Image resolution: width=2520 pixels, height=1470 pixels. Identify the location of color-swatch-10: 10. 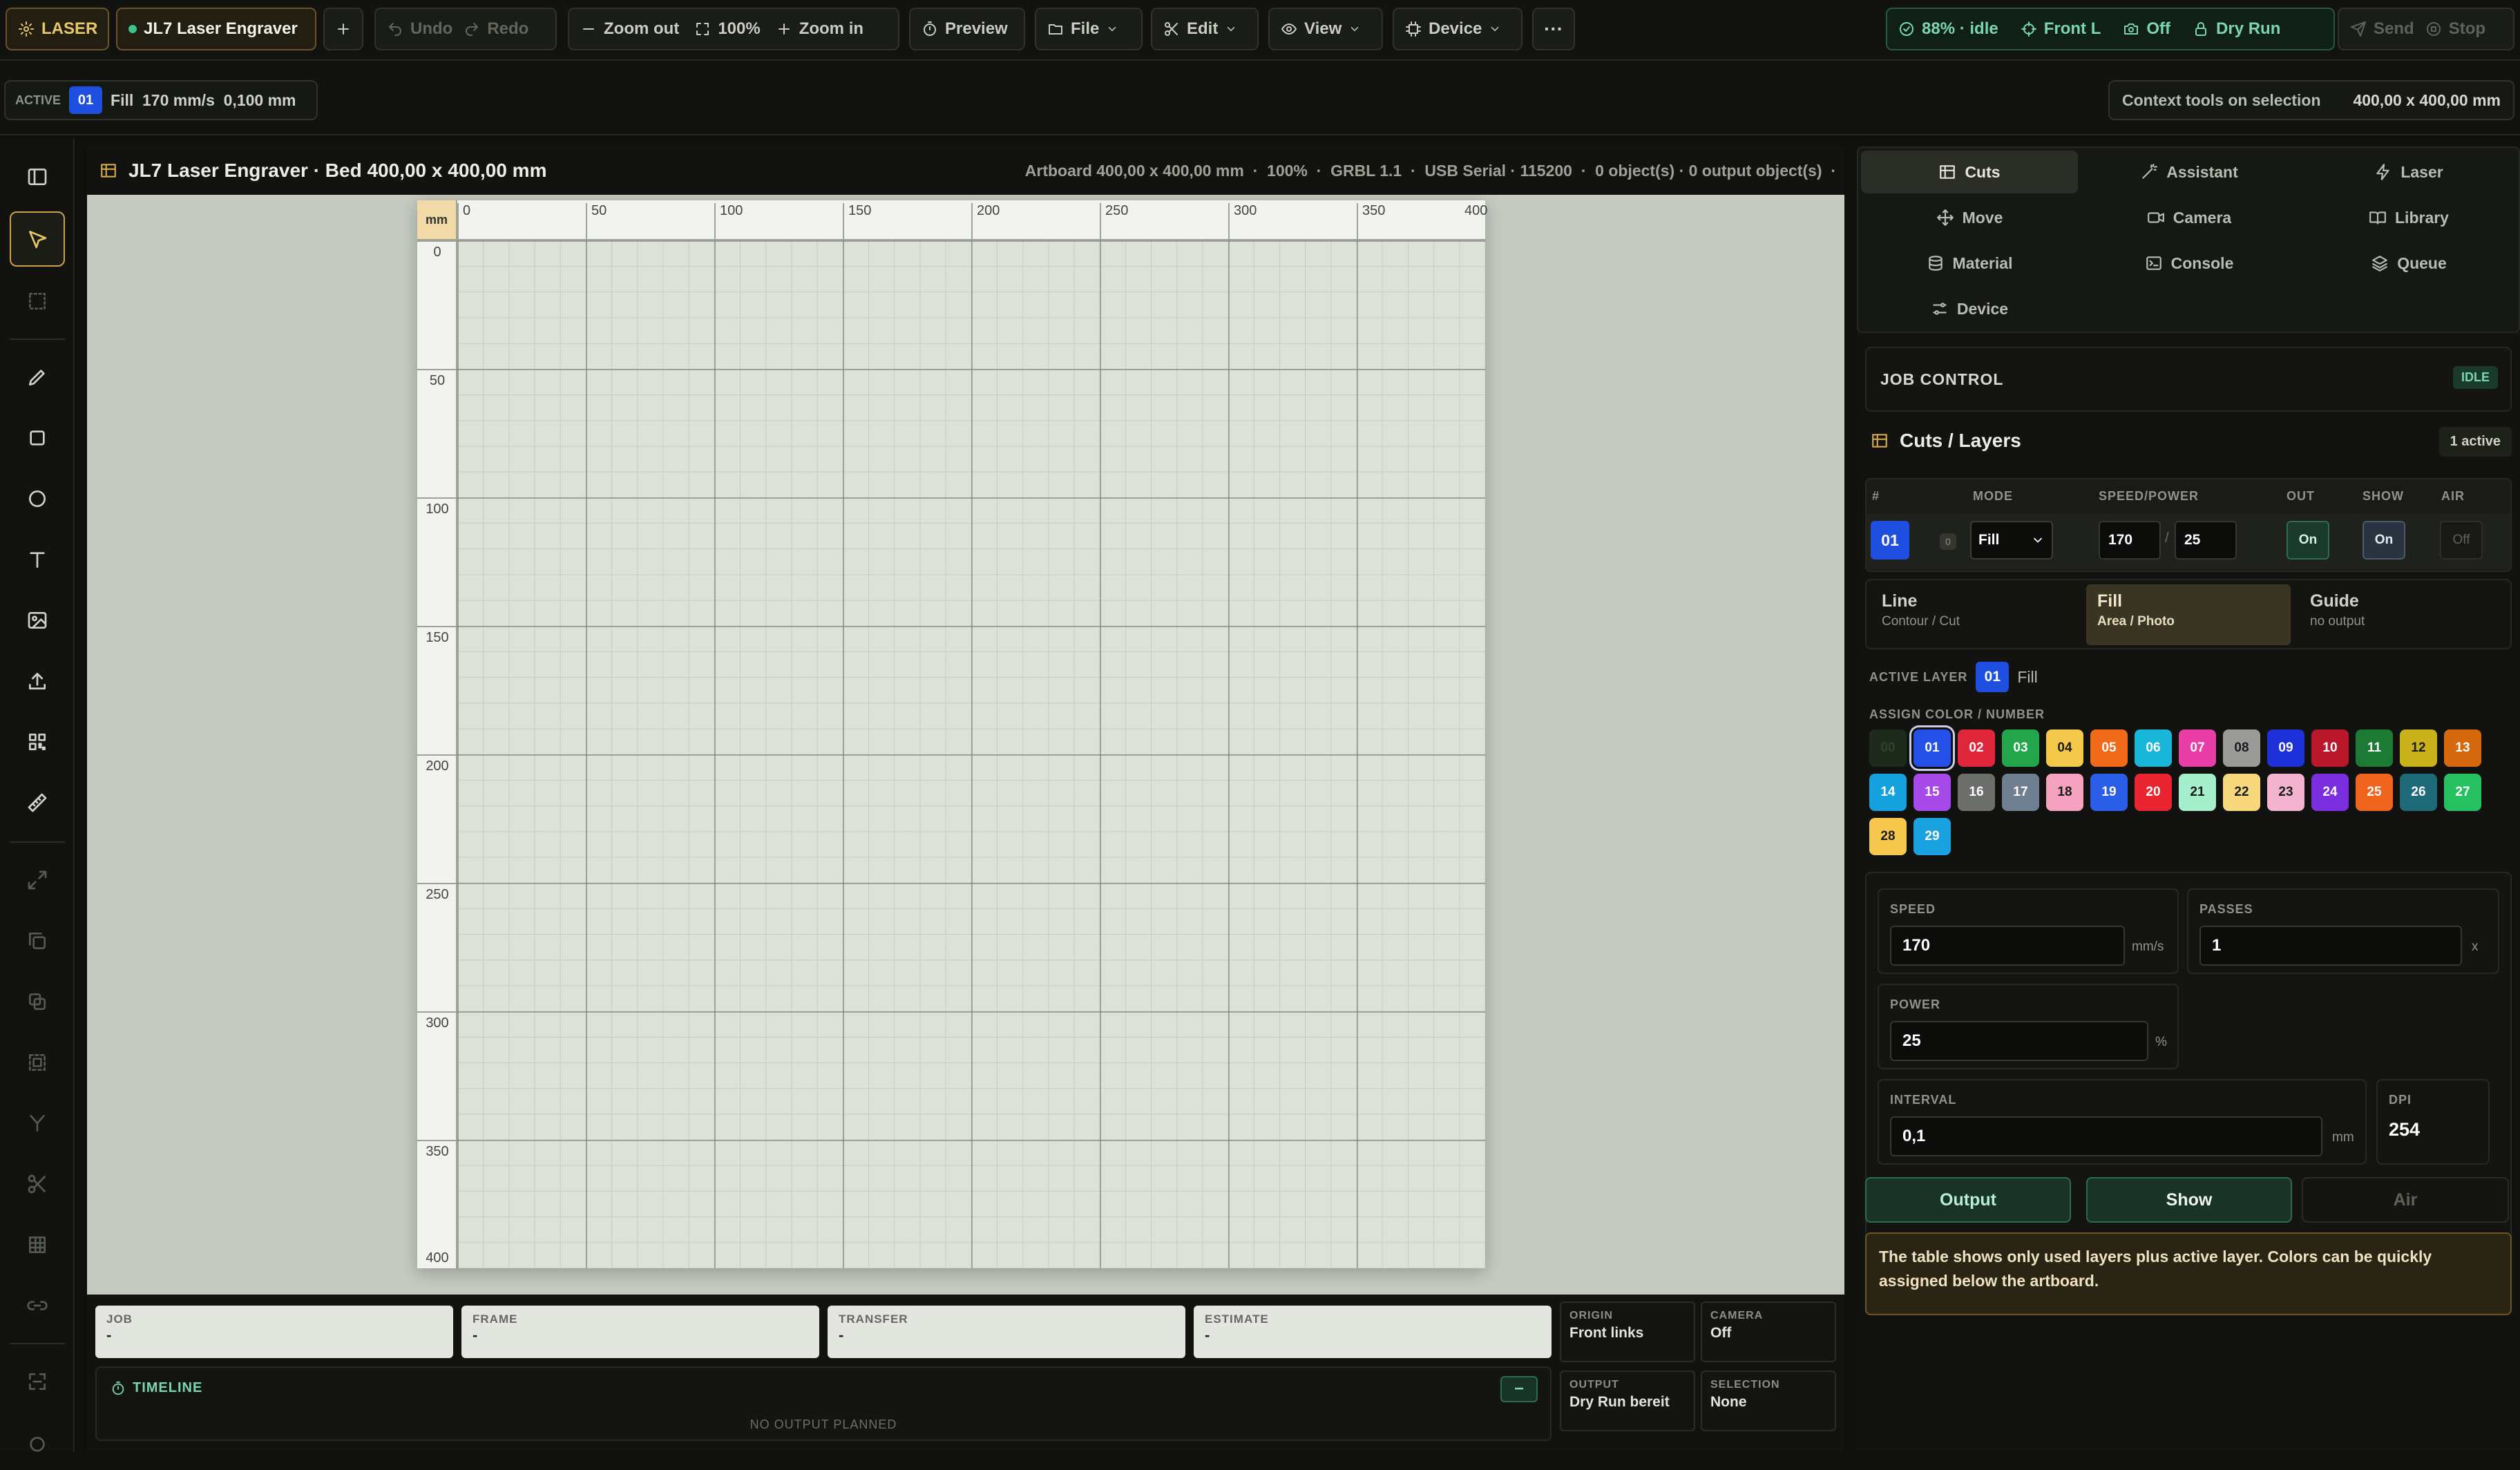
(2330, 748).